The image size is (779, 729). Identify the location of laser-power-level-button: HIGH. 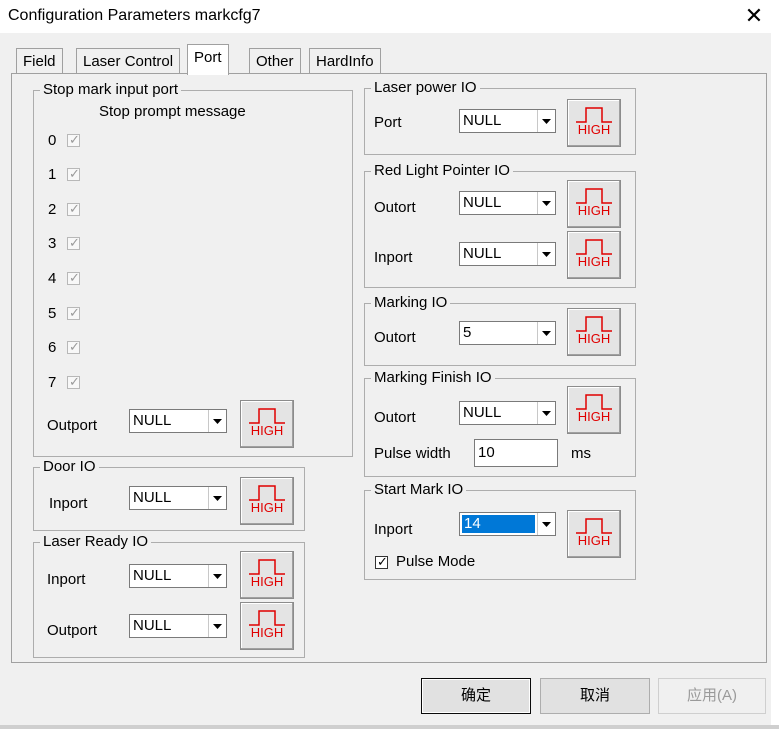
(594, 123).